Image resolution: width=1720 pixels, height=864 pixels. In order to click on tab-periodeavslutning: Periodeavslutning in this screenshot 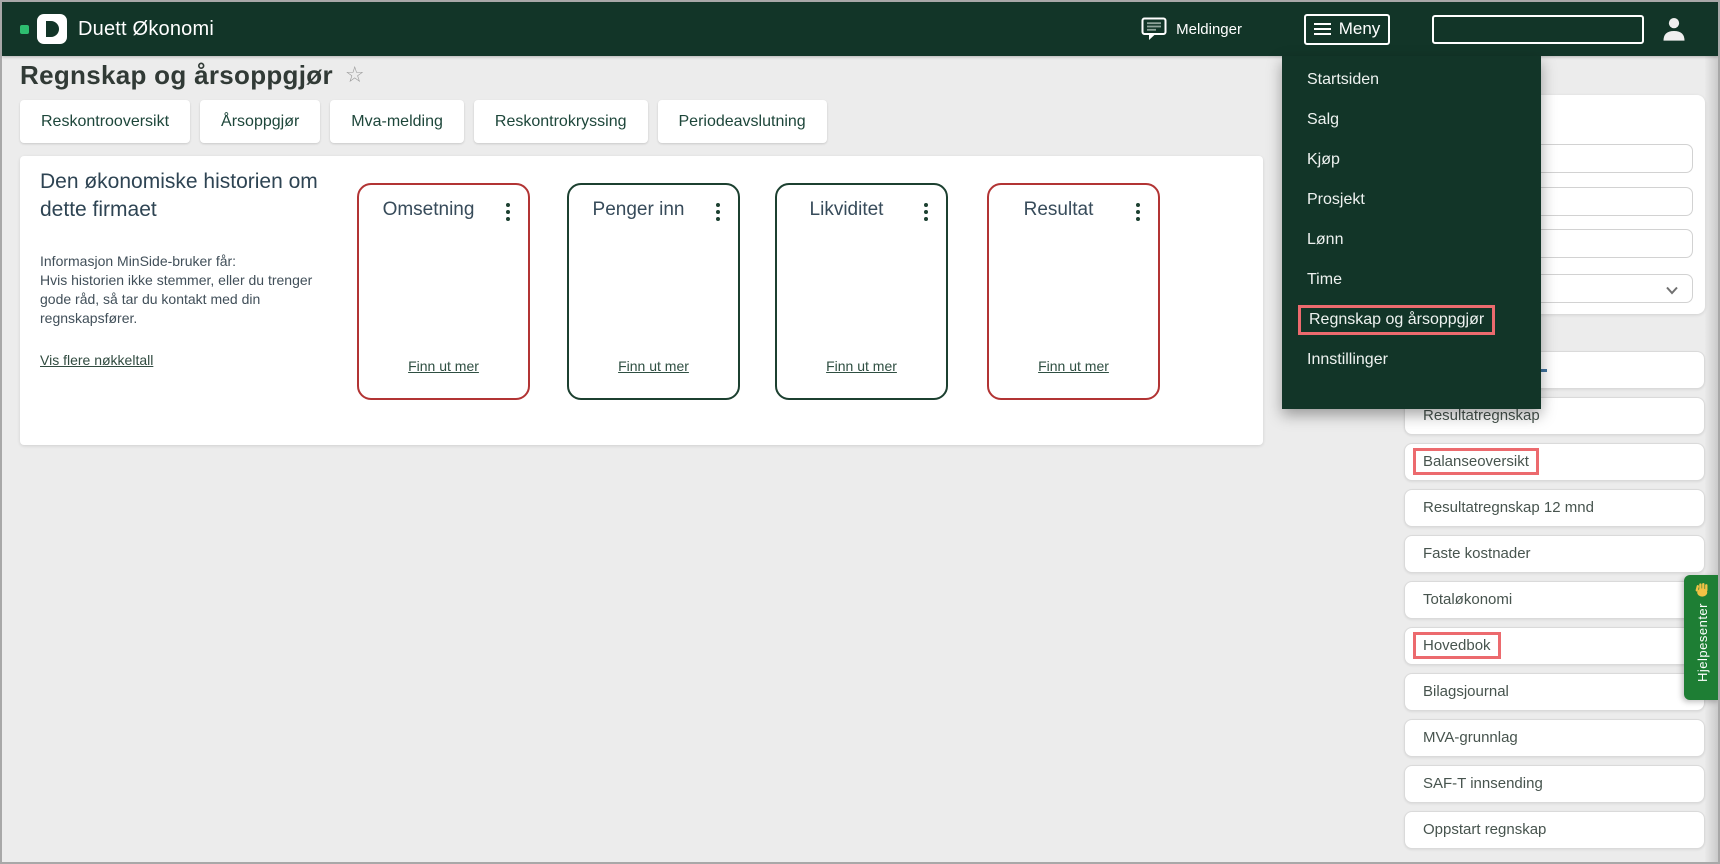, I will do `click(742, 121)`.